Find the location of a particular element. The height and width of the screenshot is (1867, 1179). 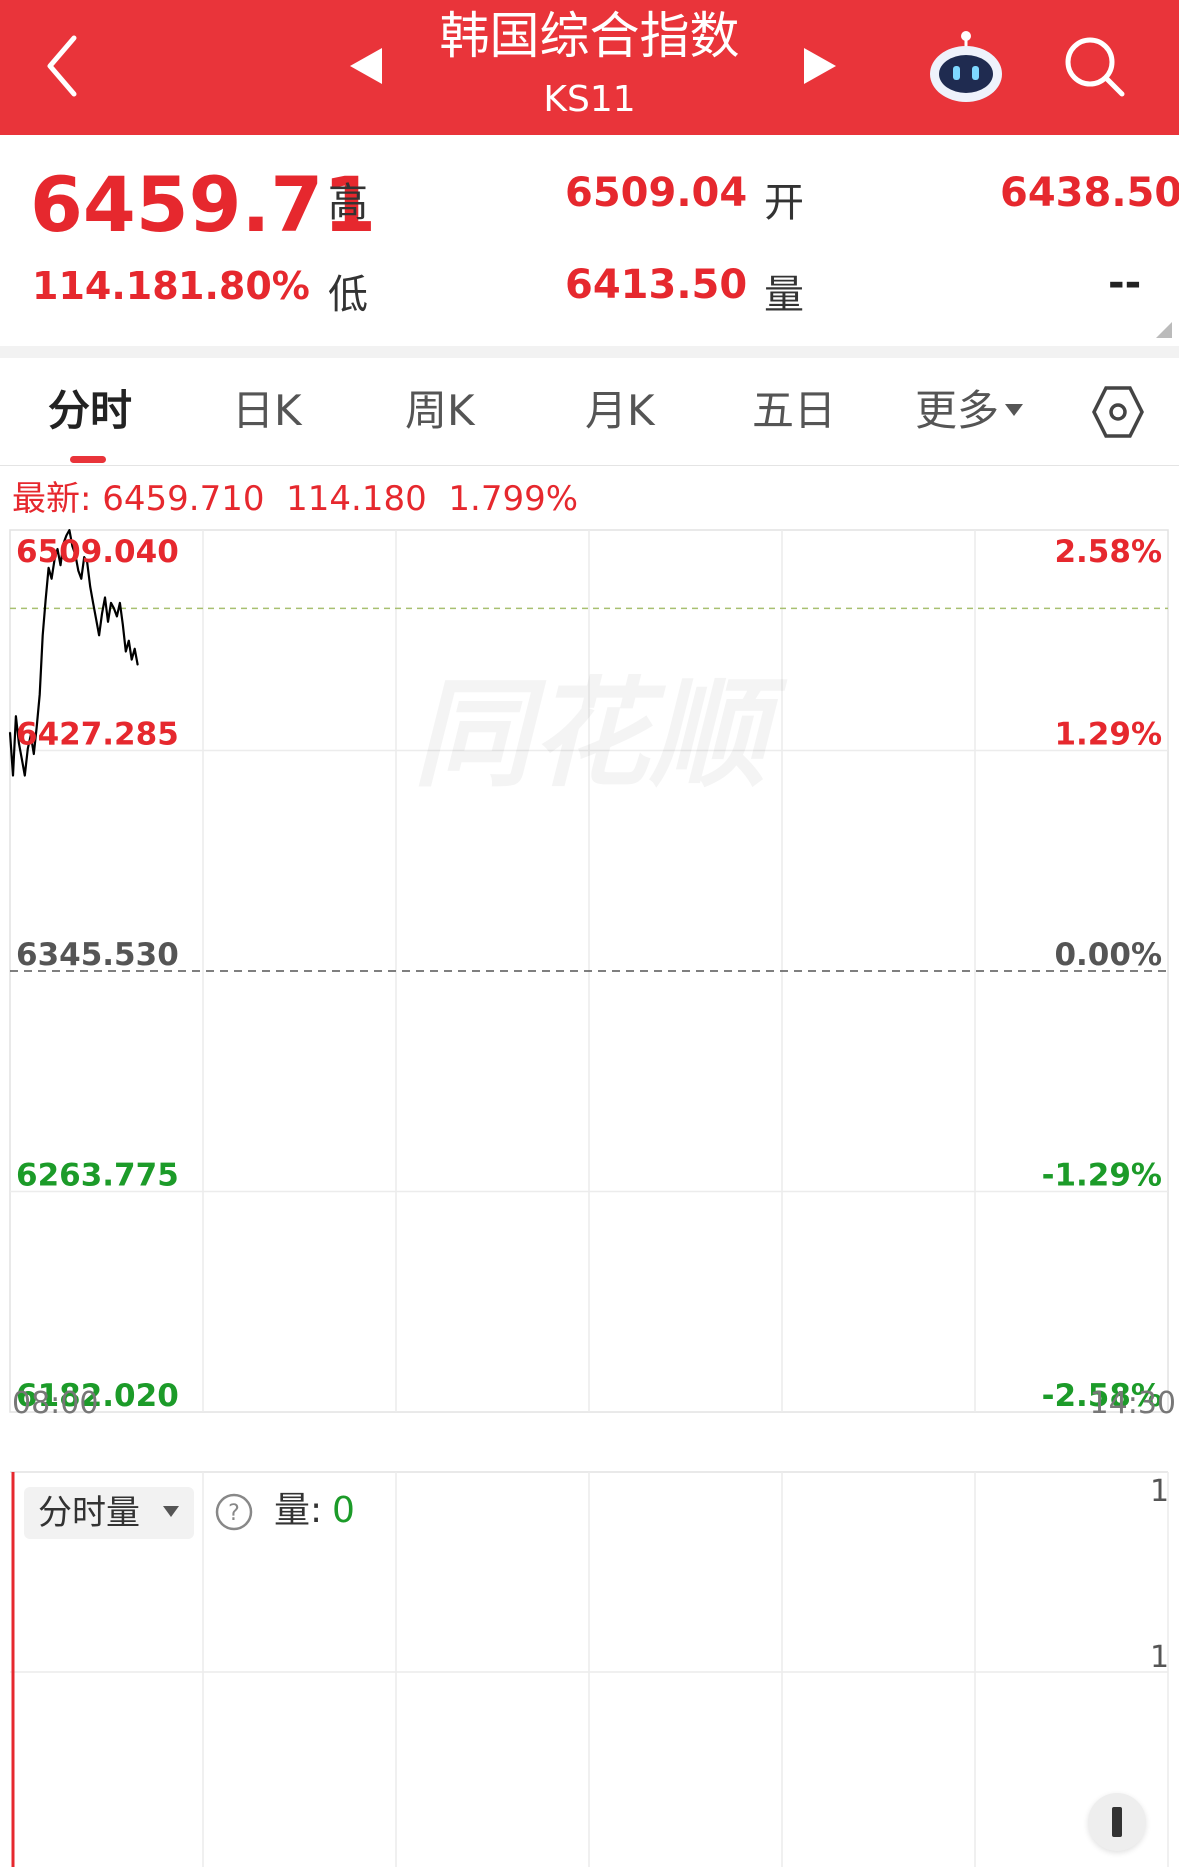

tab-intraday: 分时 is located at coordinates (90, 411).